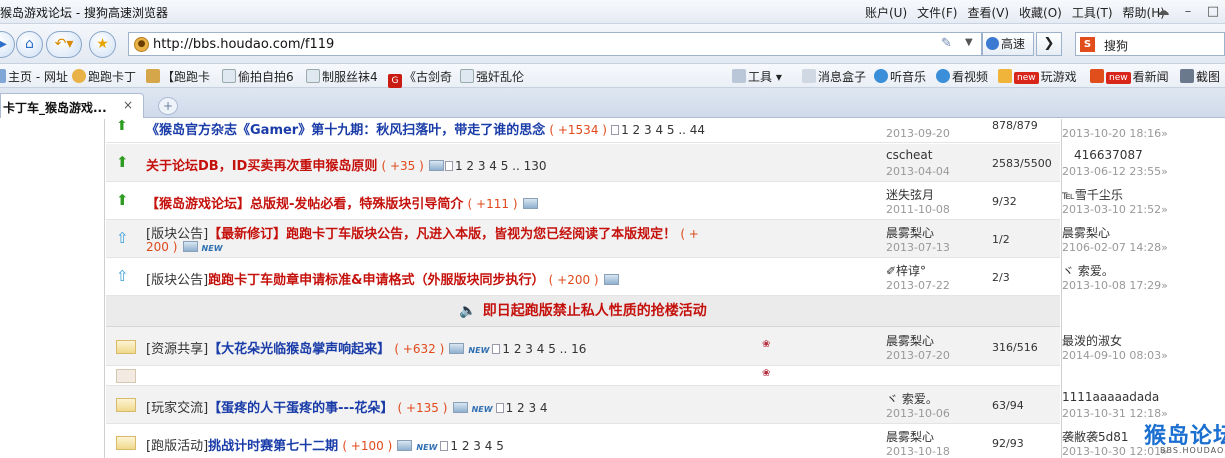  What do you see at coordinates (663, 130) in the screenshot?
I see `page-links: 1 2 3 4 5 .. 44` at bounding box center [663, 130].